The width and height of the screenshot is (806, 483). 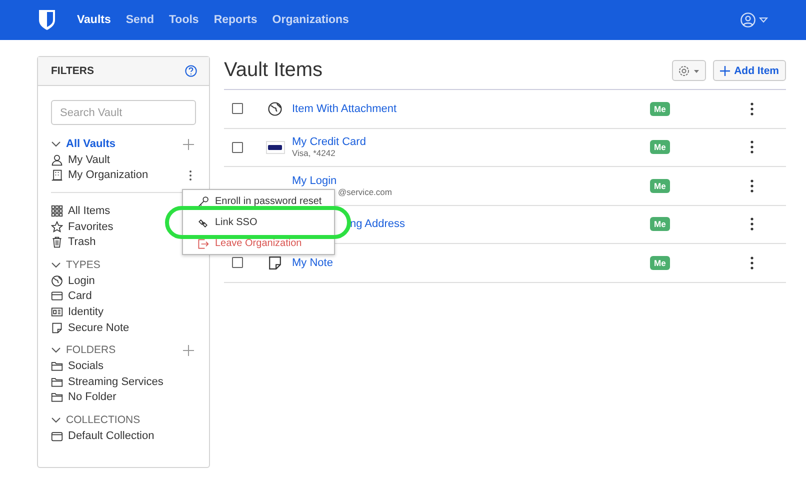 What do you see at coordinates (111, 436) in the screenshot?
I see `filter-item: Default Collection` at bounding box center [111, 436].